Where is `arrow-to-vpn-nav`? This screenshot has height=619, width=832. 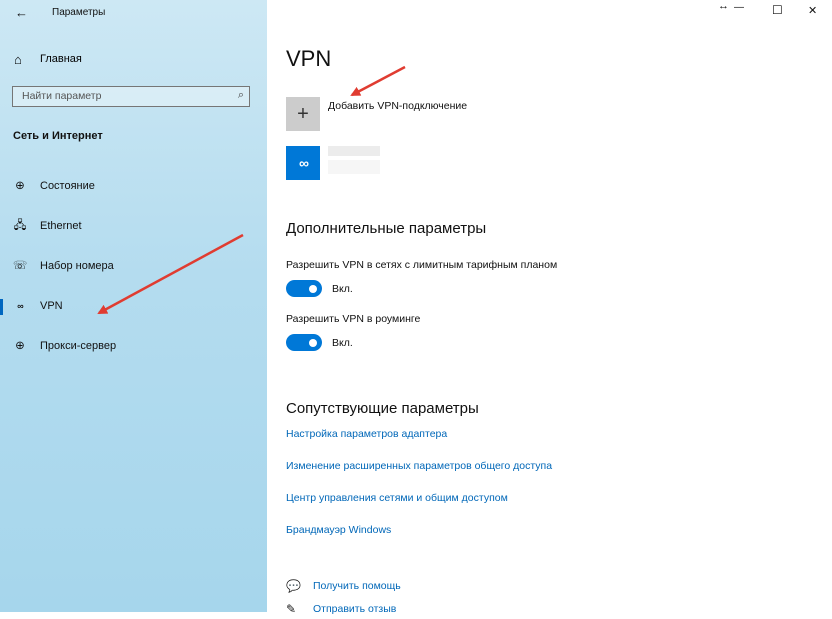 arrow-to-vpn-nav is located at coordinates (170, 274).